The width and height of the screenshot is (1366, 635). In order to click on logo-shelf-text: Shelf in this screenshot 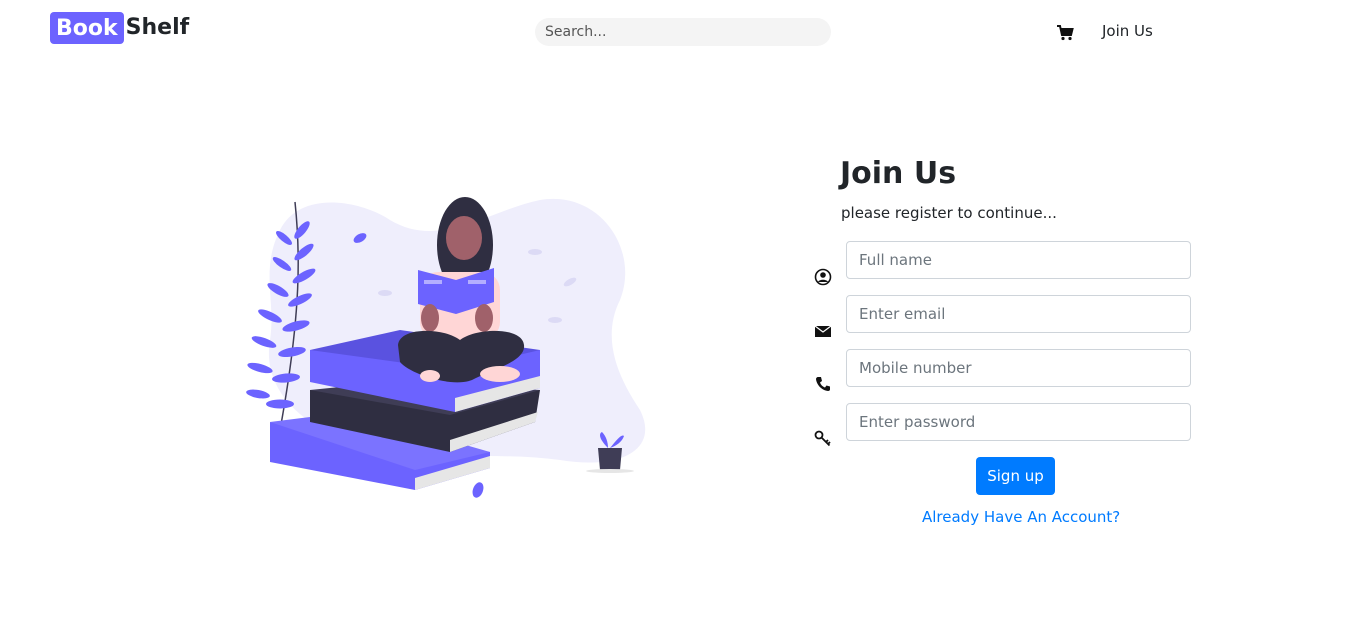, I will do `click(157, 27)`.